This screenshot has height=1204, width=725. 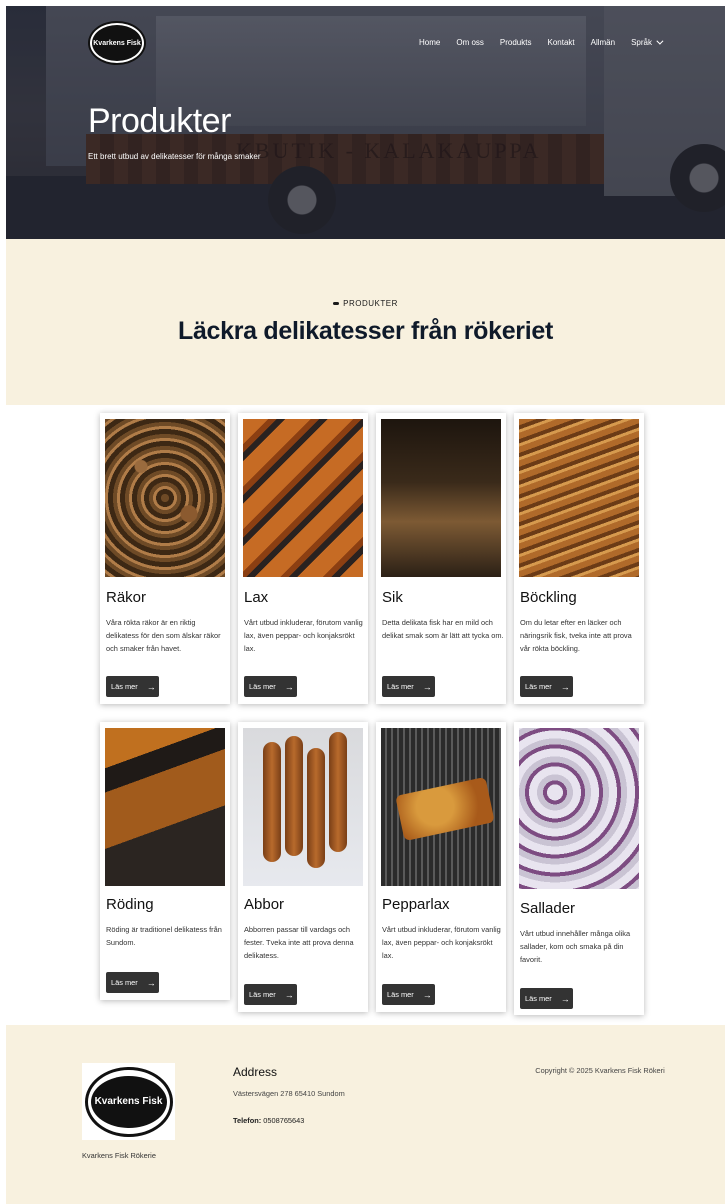 I want to click on footer-copyright: Copyright © 2025 Kvarkens Fisk Rökeri, so click(x=600, y=1070).